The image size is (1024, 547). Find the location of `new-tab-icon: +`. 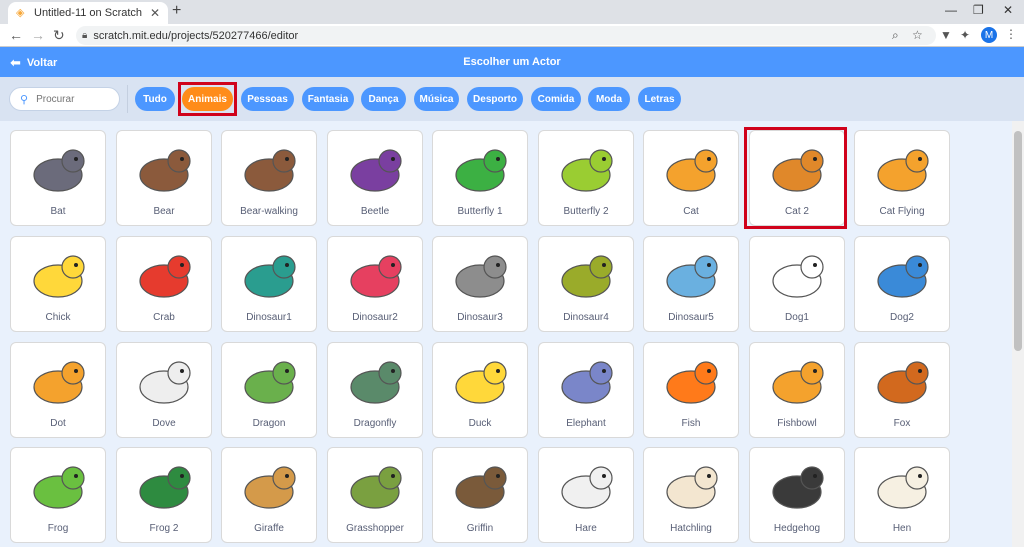

new-tab-icon: + is located at coordinates (176, 11).